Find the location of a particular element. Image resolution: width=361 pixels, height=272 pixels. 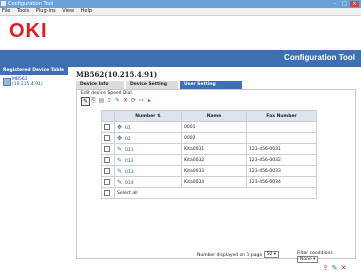

row-fax: 123-456-0031 is located at coordinates (281, 149).